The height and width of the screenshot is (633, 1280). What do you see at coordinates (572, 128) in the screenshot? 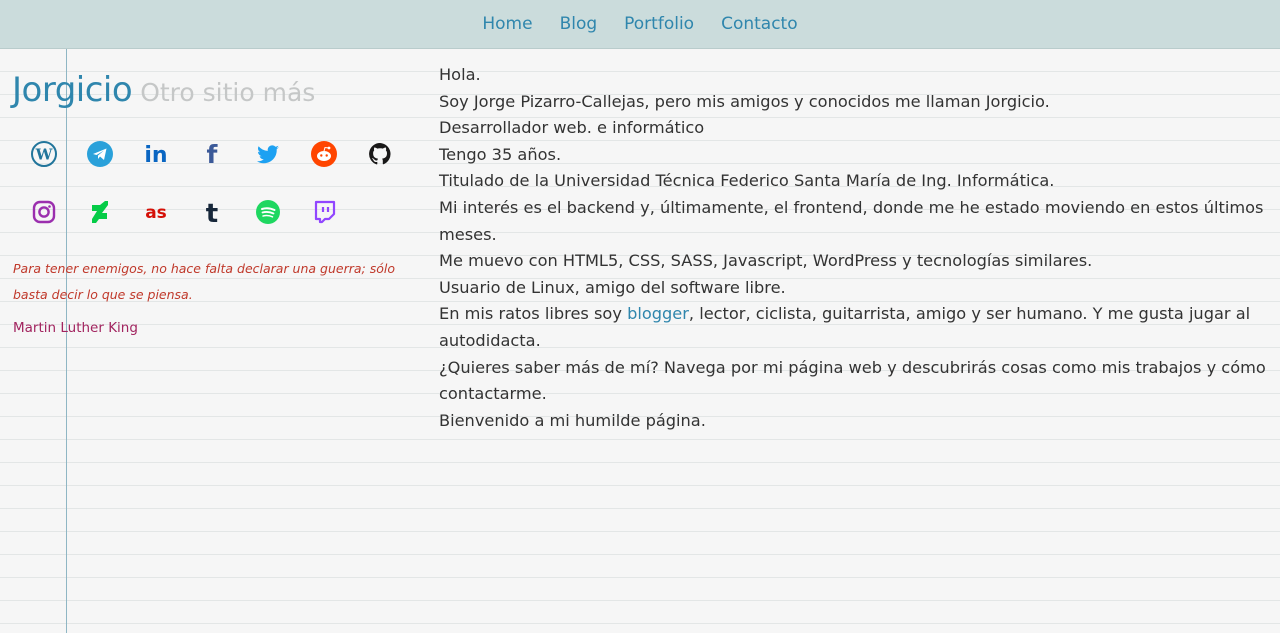
I see `intro-line: Desarrollador web. e informático` at bounding box center [572, 128].